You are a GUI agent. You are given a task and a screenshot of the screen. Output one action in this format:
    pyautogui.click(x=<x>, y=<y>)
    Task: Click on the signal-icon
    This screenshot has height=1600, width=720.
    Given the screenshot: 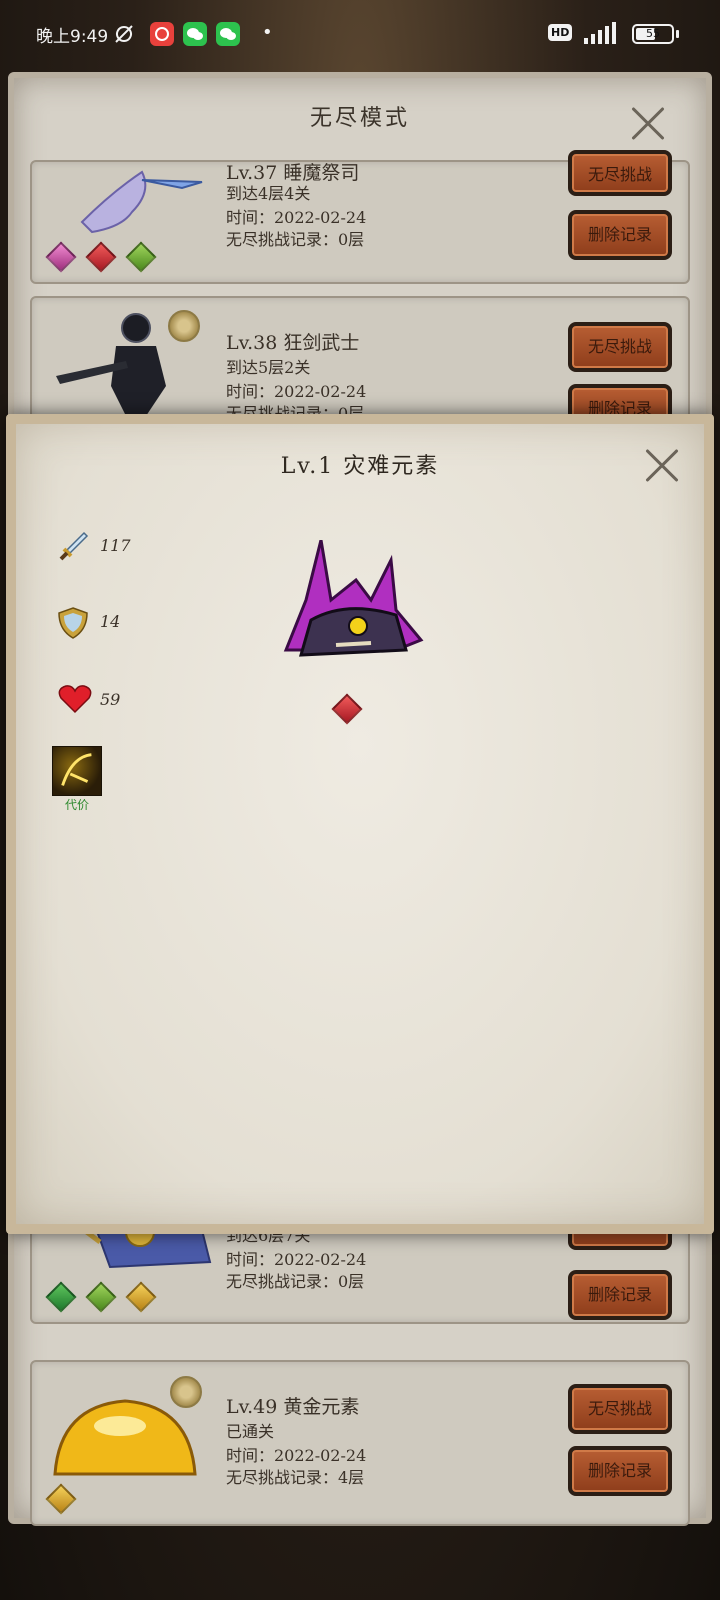 What is the action you would take?
    pyautogui.click(x=600, y=33)
    